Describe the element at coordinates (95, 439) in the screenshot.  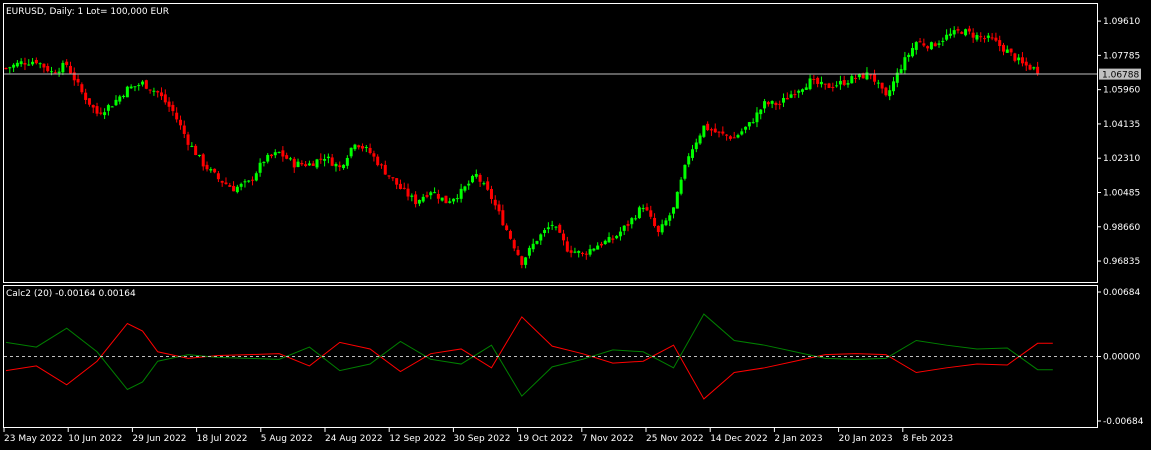
I see `x-tick-label: 10 Jun 2022` at that location.